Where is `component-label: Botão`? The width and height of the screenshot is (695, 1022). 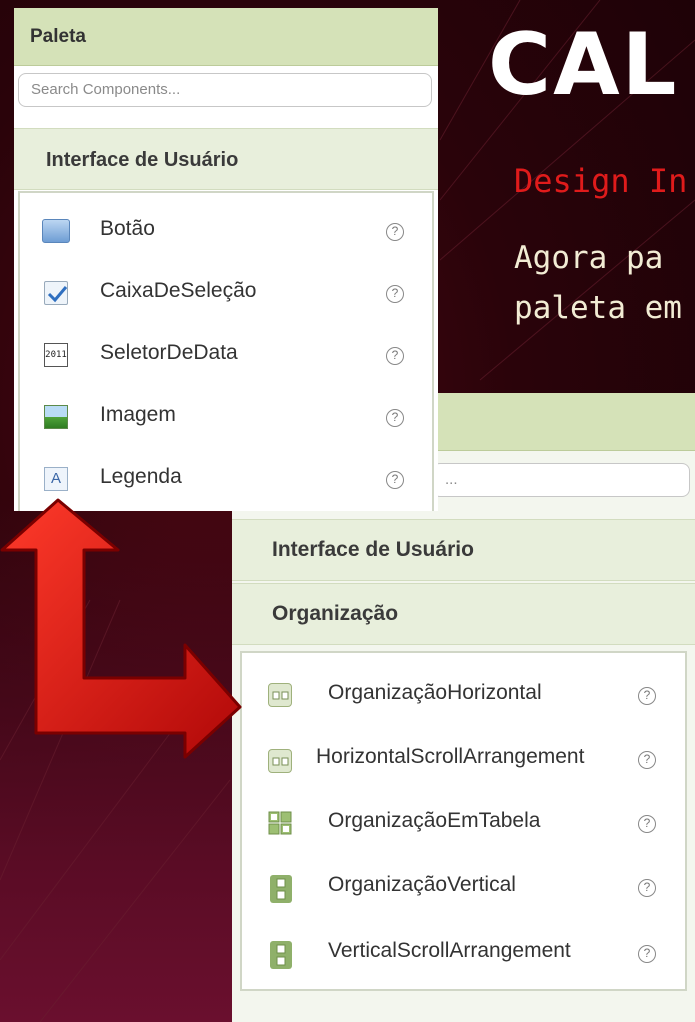
component-label: Botão is located at coordinates (127, 228).